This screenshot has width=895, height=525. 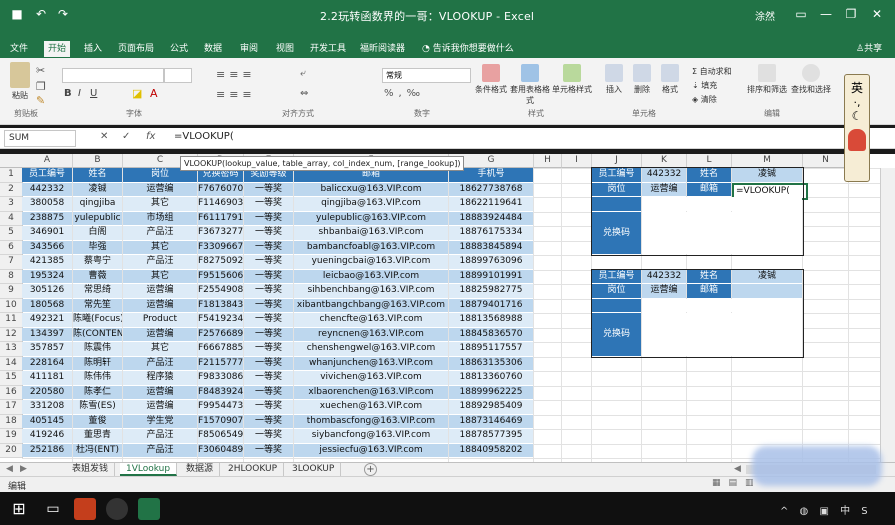 What do you see at coordinates (468, 49) in the screenshot?
I see `tell-me-box: ◔ 告诉我你想要做什么` at bounding box center [468, 49].